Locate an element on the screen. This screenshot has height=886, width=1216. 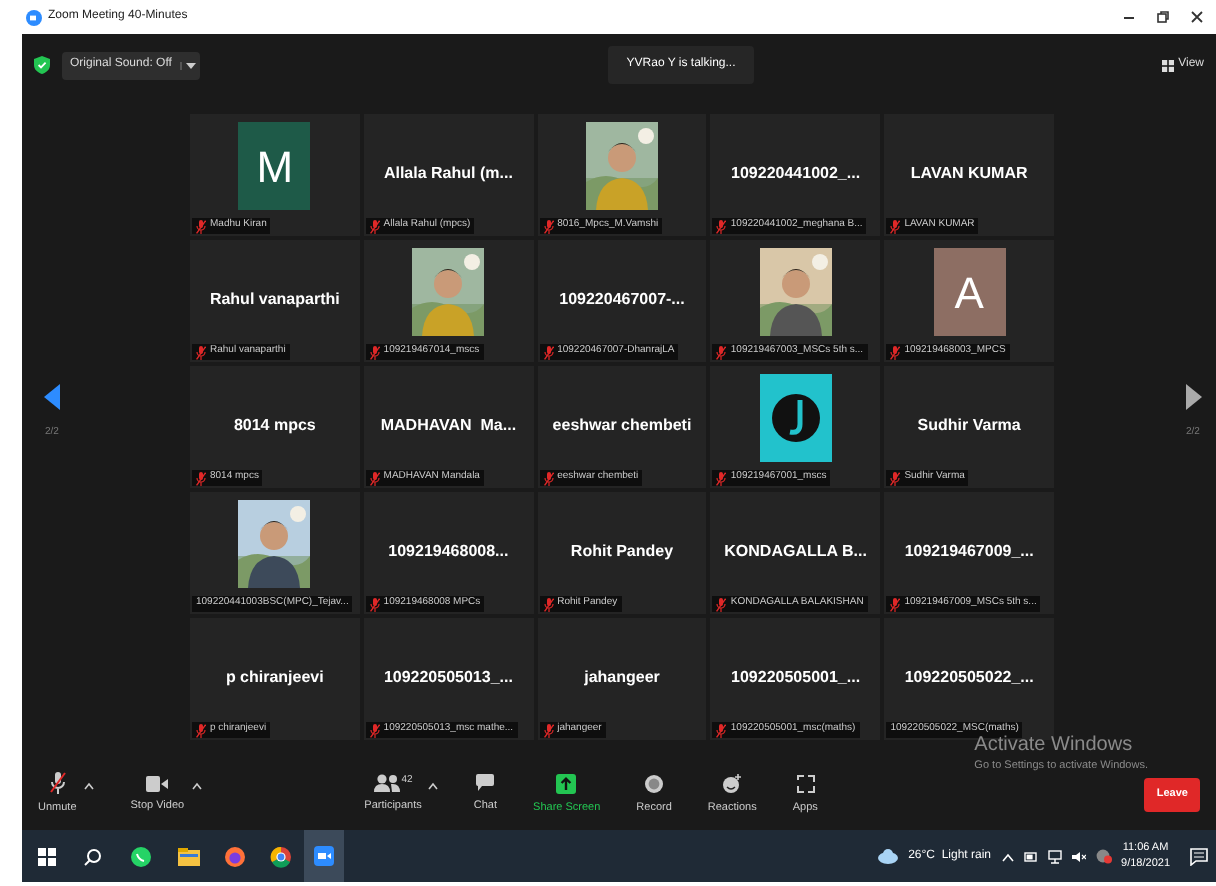
previous-page-arrow-icon is located at coordinates (52, 397).